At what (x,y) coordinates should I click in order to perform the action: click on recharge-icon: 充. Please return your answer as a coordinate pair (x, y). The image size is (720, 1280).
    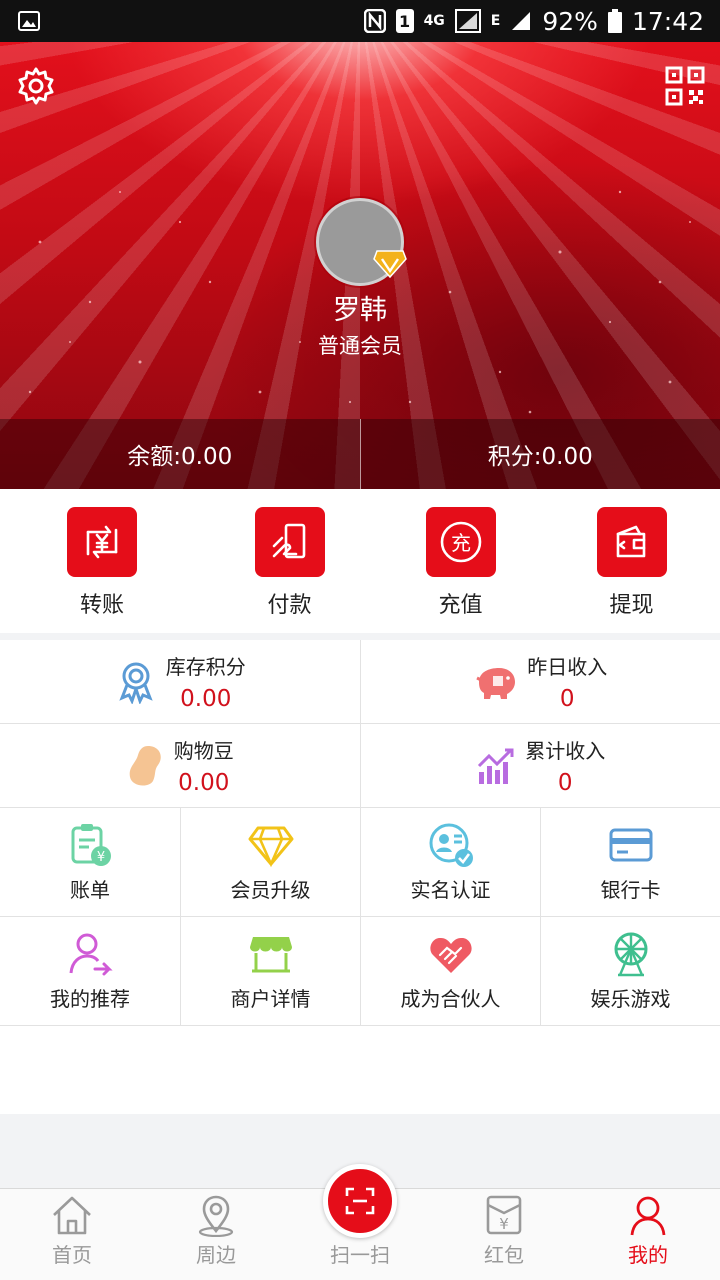
    Looking at the image, I should click on (460, 542).